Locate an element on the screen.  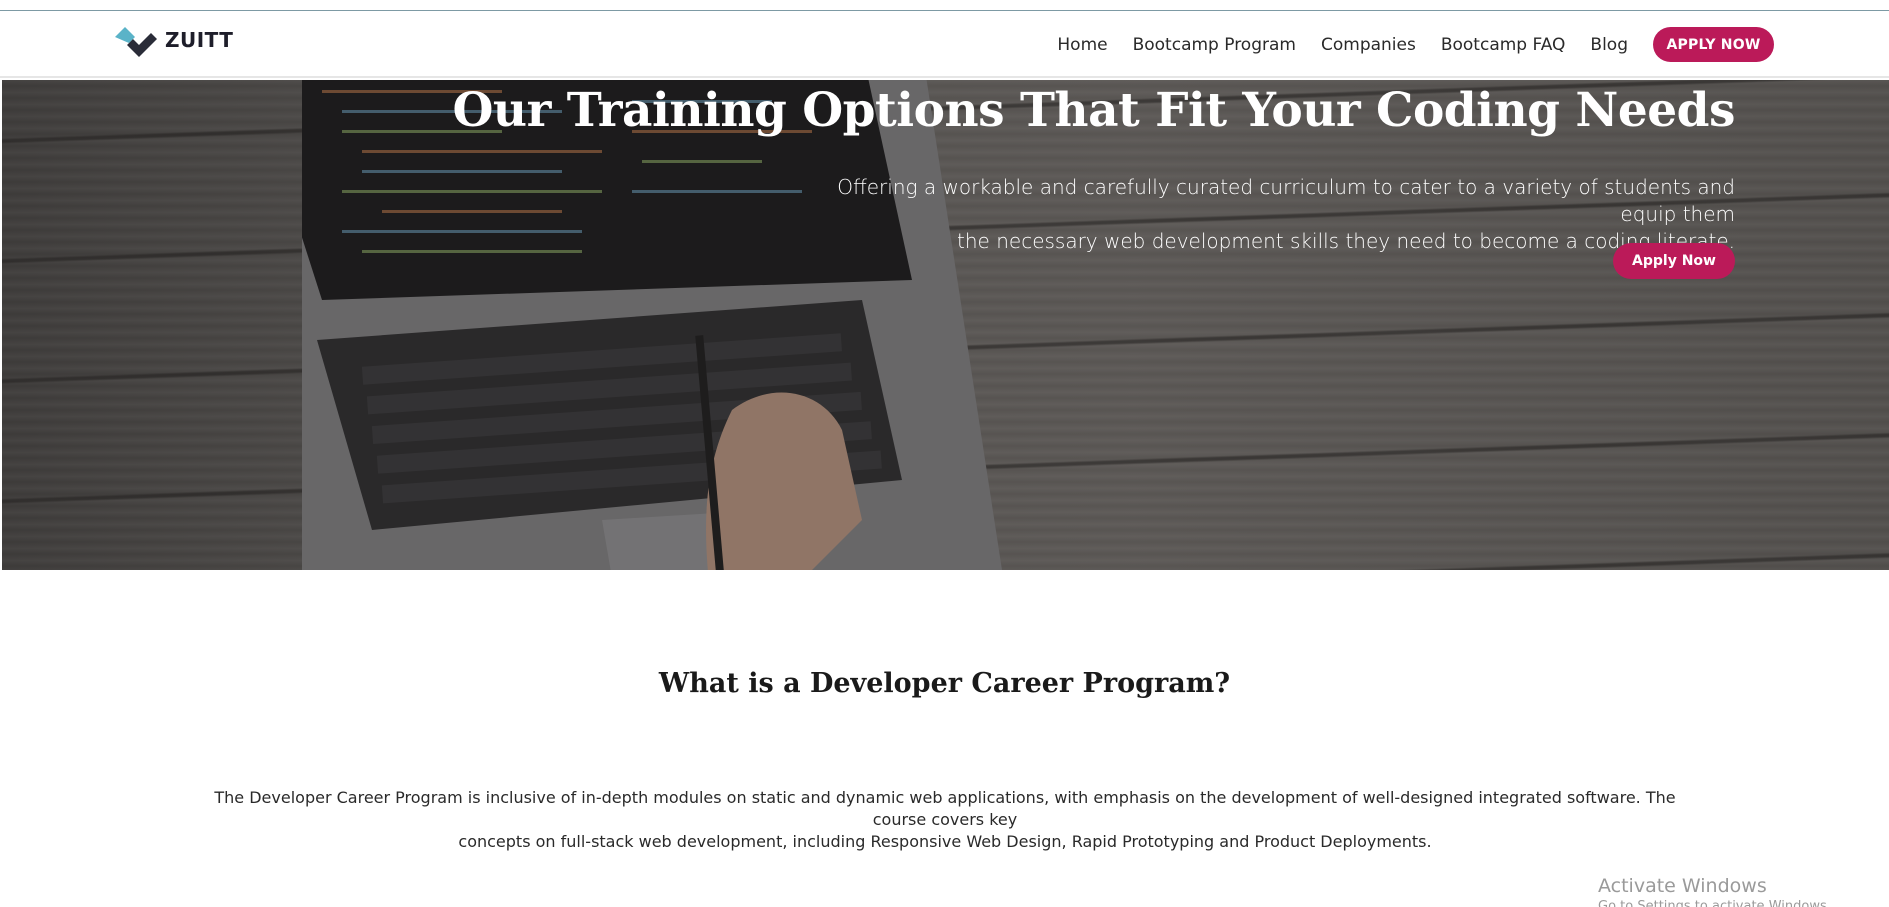
hero-apply-button: Apply Now is located at coordinates (1674, 261).